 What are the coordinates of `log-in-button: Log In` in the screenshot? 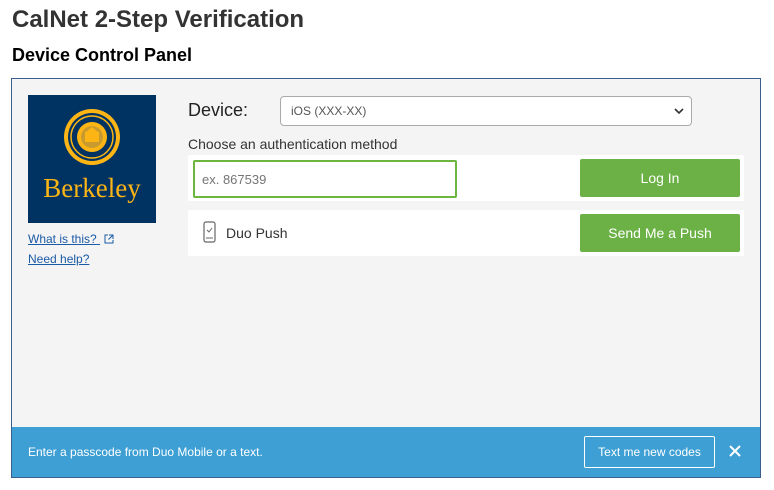 It's located at (660, 178).